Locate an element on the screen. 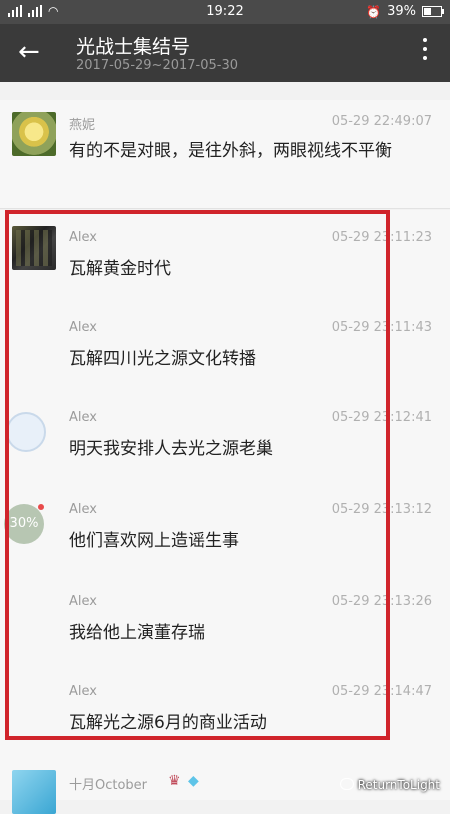  wechat-icon is located at coordinates (346, 784).